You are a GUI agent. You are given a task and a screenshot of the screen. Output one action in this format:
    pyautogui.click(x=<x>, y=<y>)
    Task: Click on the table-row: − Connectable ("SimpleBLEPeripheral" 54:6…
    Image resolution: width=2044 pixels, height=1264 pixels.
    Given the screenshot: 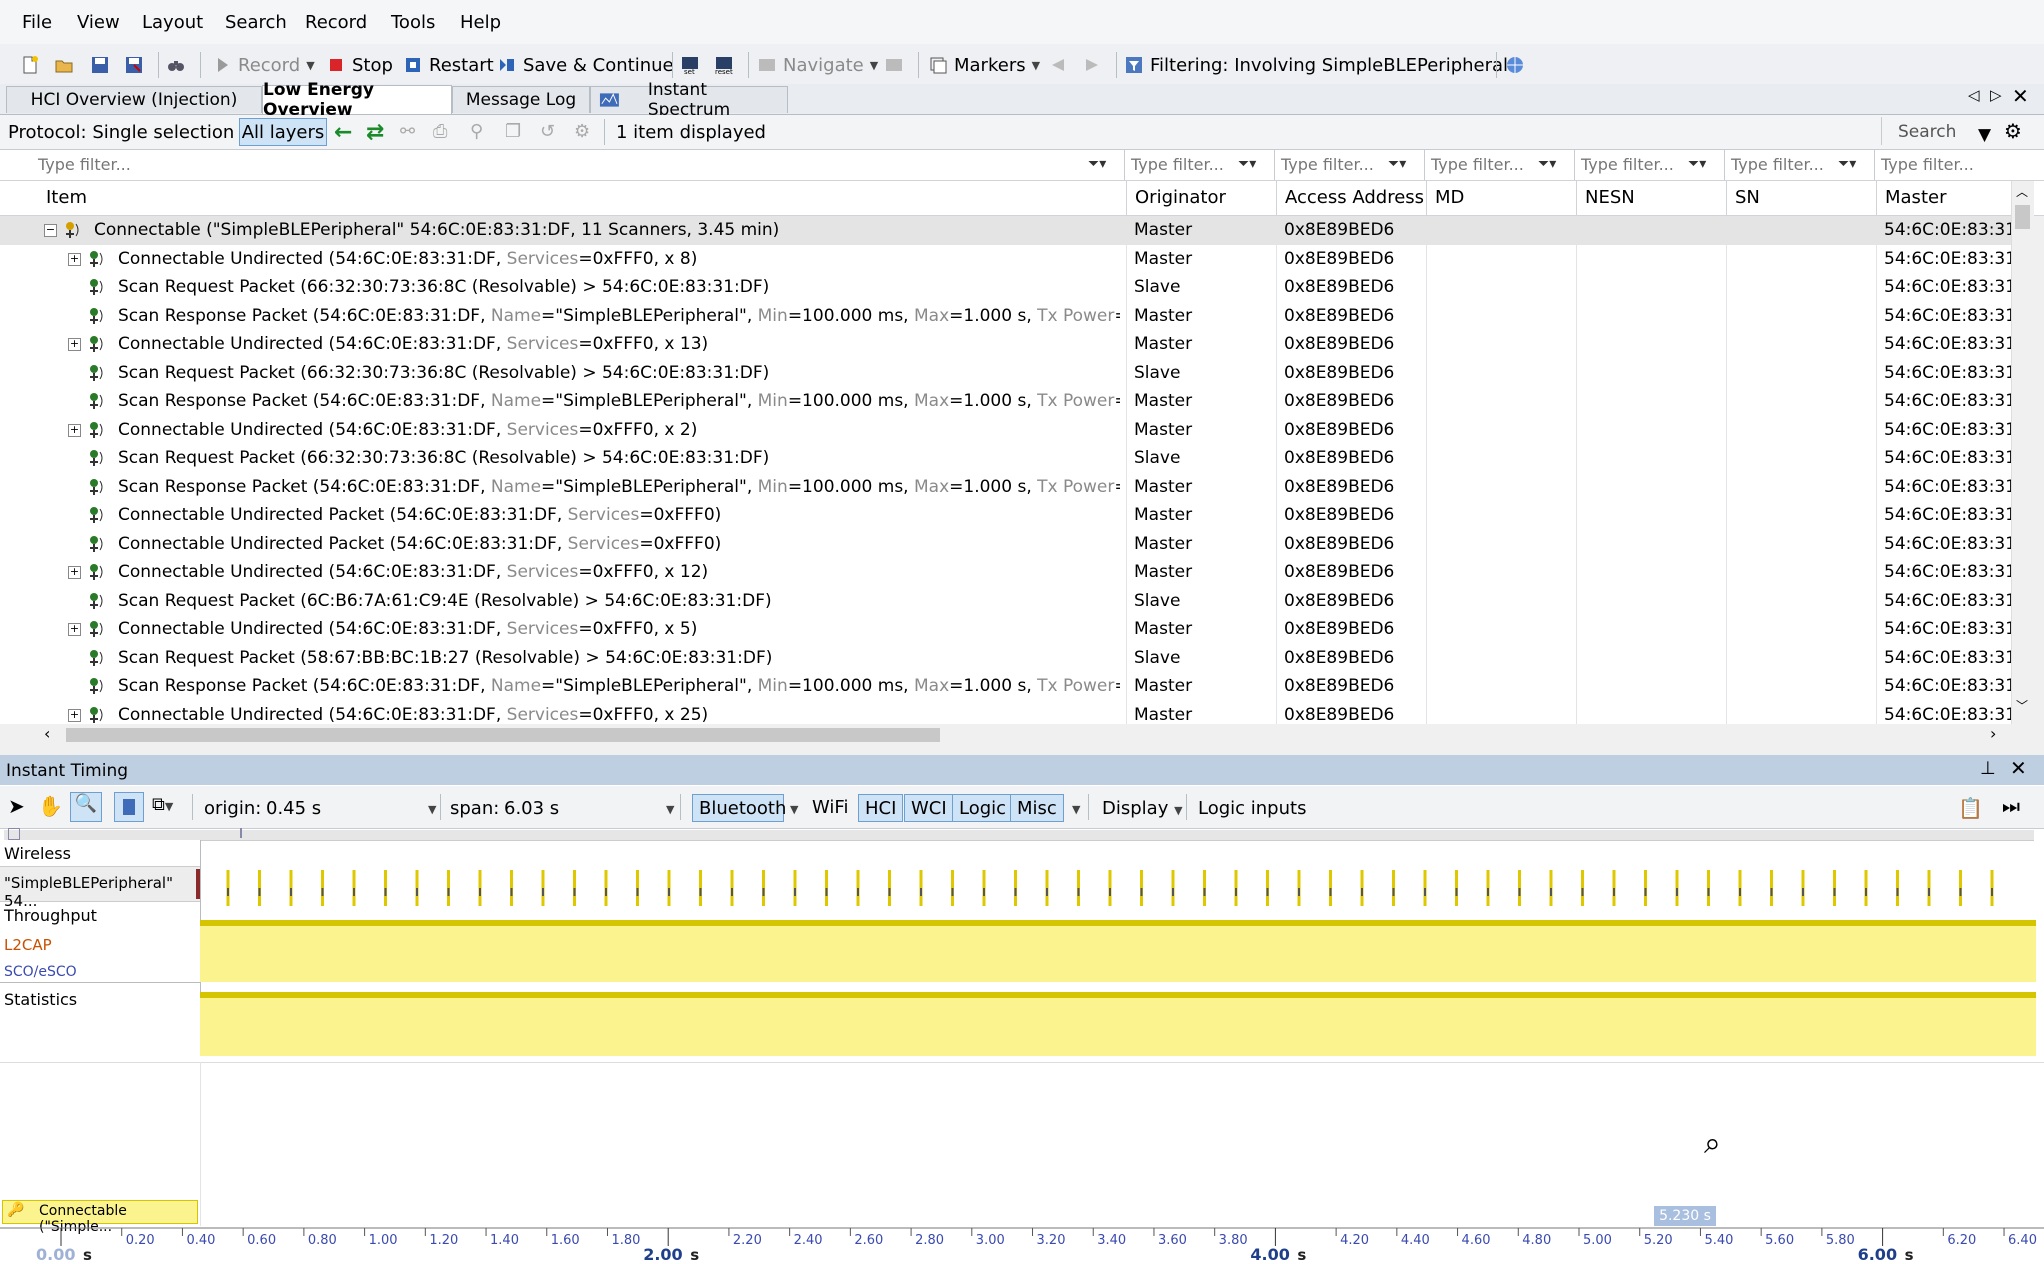 What is the action you would take?
    pyautogui.click(x=1012, y=230)
    